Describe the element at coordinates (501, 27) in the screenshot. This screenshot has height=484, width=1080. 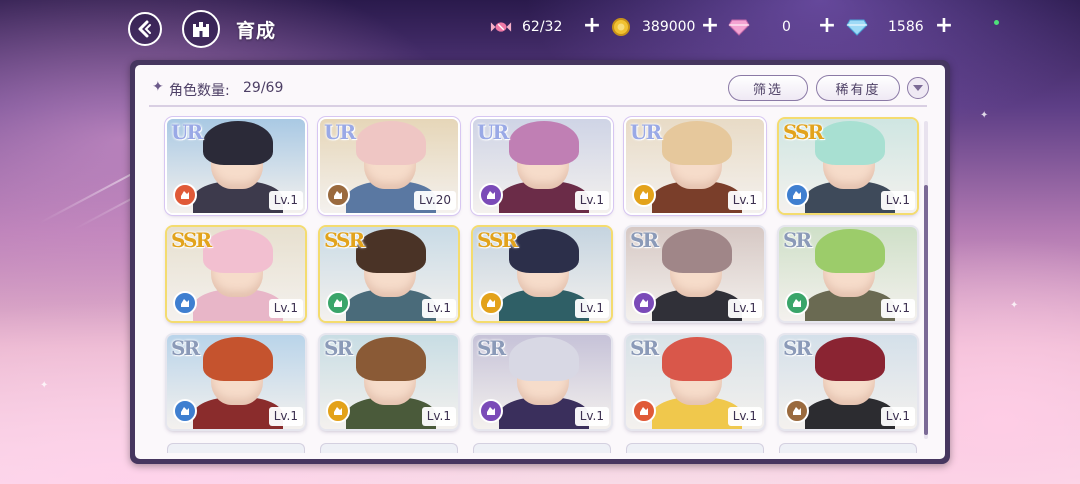
I see `candy-icon` at that location.